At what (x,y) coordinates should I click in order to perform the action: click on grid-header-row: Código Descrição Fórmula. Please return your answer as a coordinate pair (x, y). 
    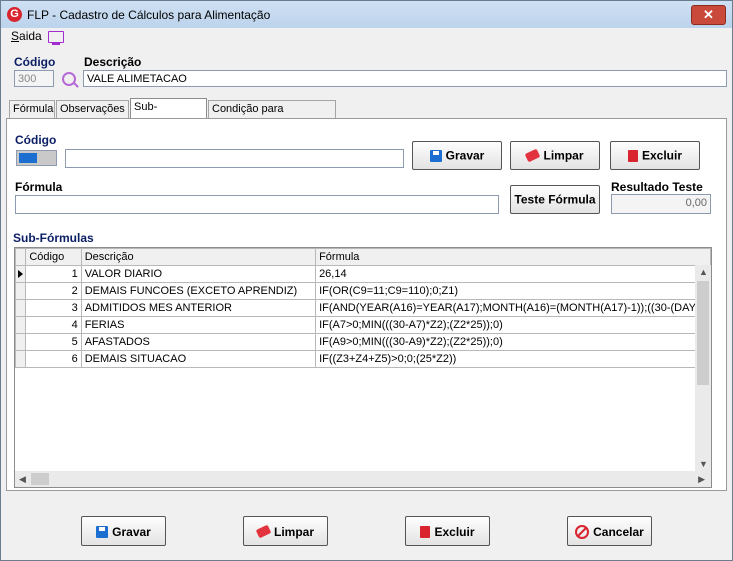
    Looking at the image, I should click on (363, 257).